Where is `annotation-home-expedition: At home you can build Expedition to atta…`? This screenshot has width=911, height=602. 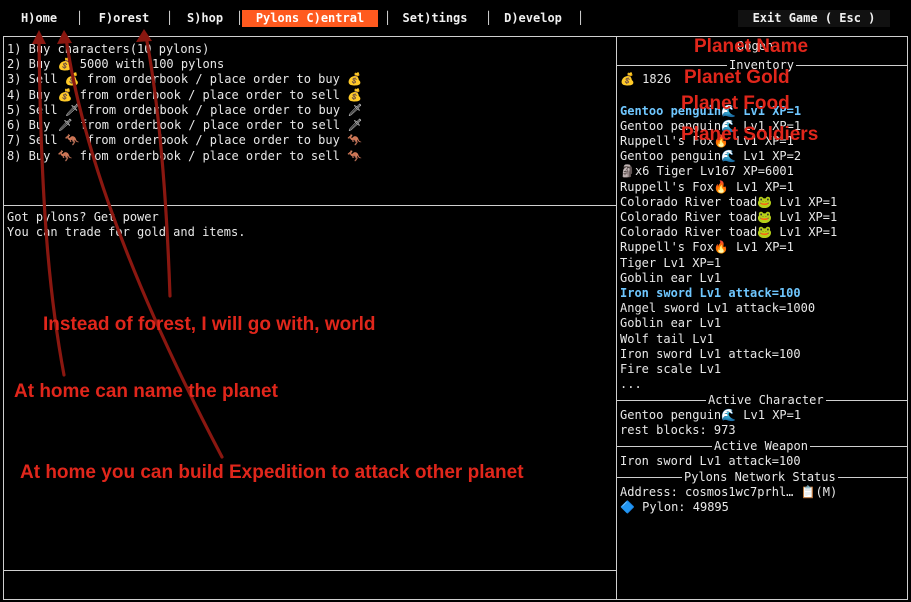
annotation-home-expedition: At home you can build Expedition to atta… is located at coordinates (272, 472).